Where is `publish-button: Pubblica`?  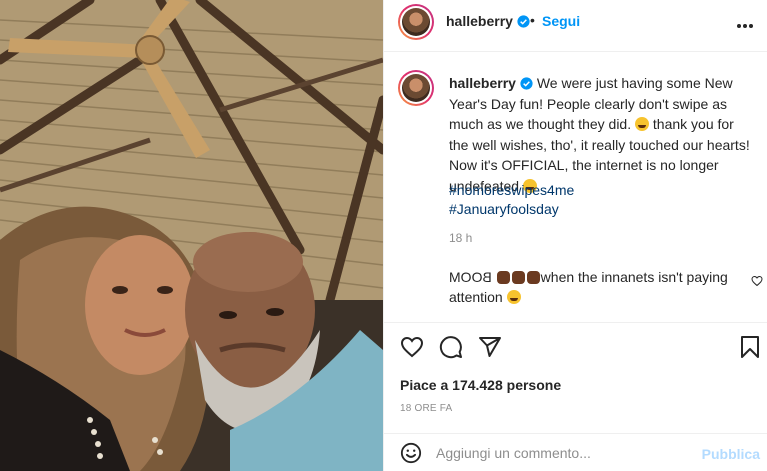
publish-button: Pubblica is located at coordinates (731, 454).